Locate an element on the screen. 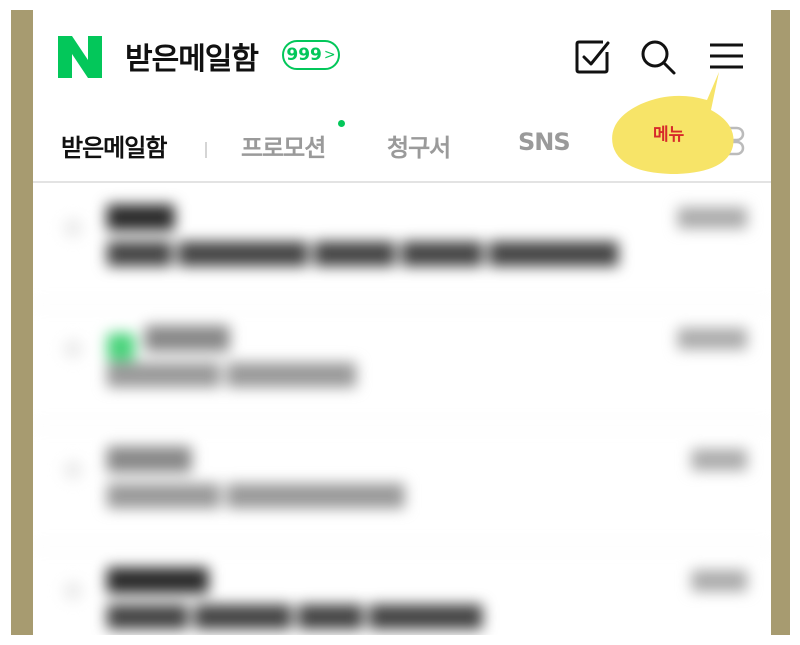 The width and height of the screenshot is (800, 645). tab-promotion: 프로모션 is located at coordinates (283, 145).